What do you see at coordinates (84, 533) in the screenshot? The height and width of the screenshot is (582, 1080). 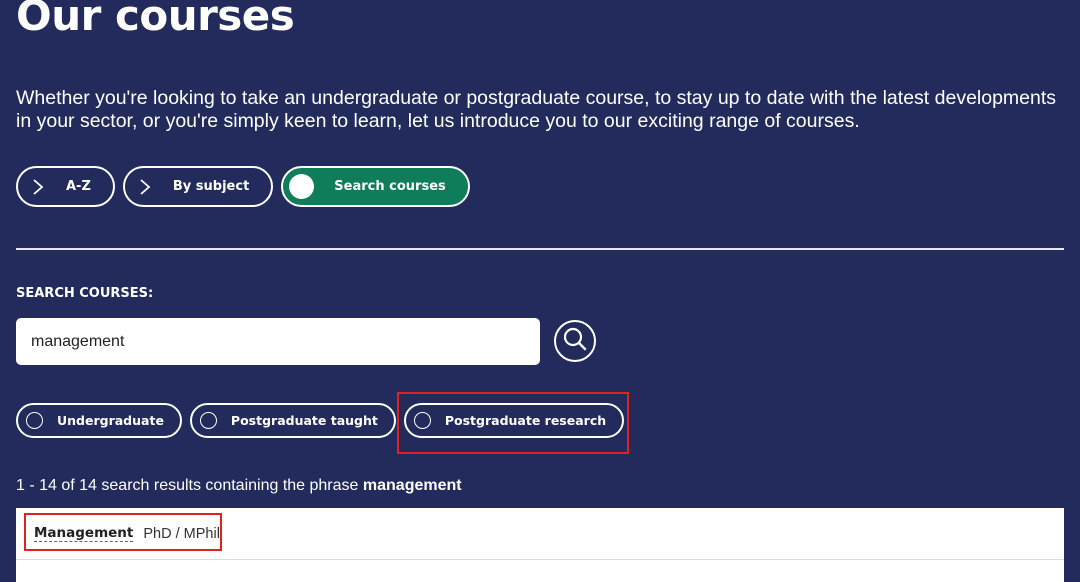 I see `result-title-link: Management` at bounding box center [84, 533].